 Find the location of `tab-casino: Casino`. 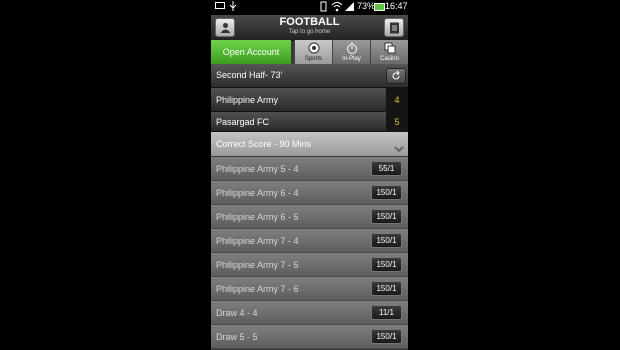

tab-casino: Casino is located at coordinates (389, 52).